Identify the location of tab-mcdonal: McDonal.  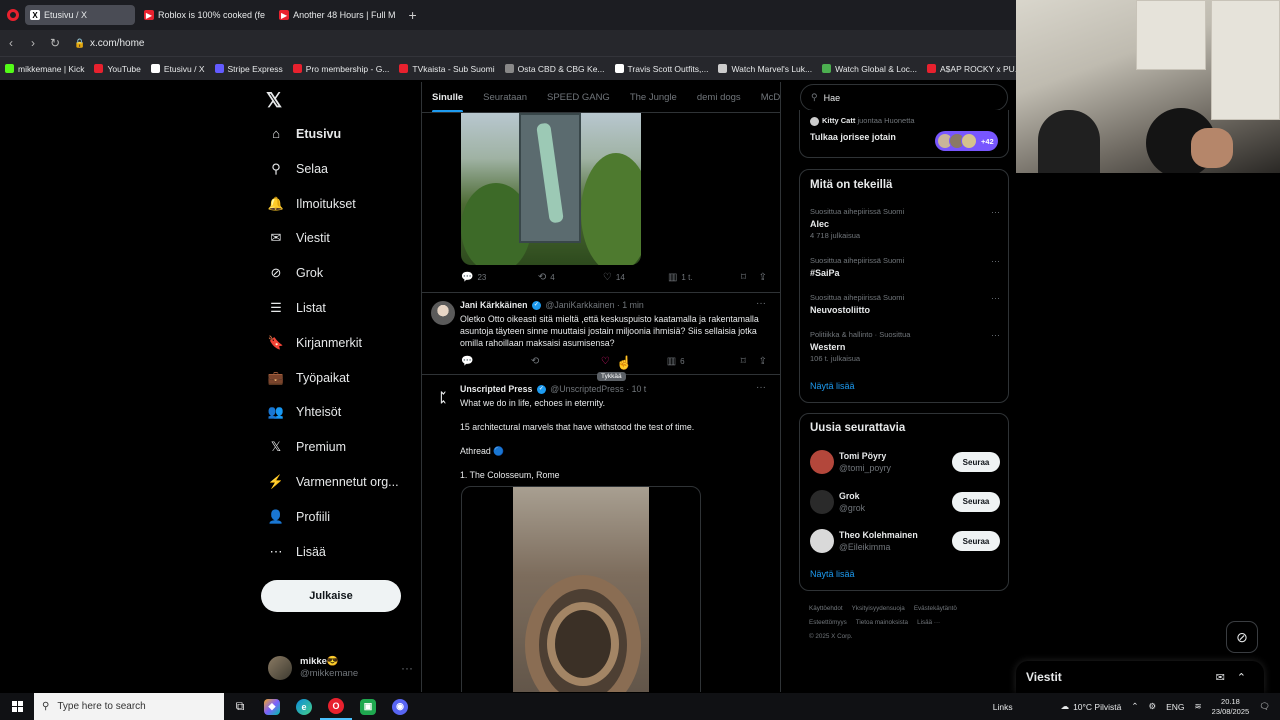
(765, 97).